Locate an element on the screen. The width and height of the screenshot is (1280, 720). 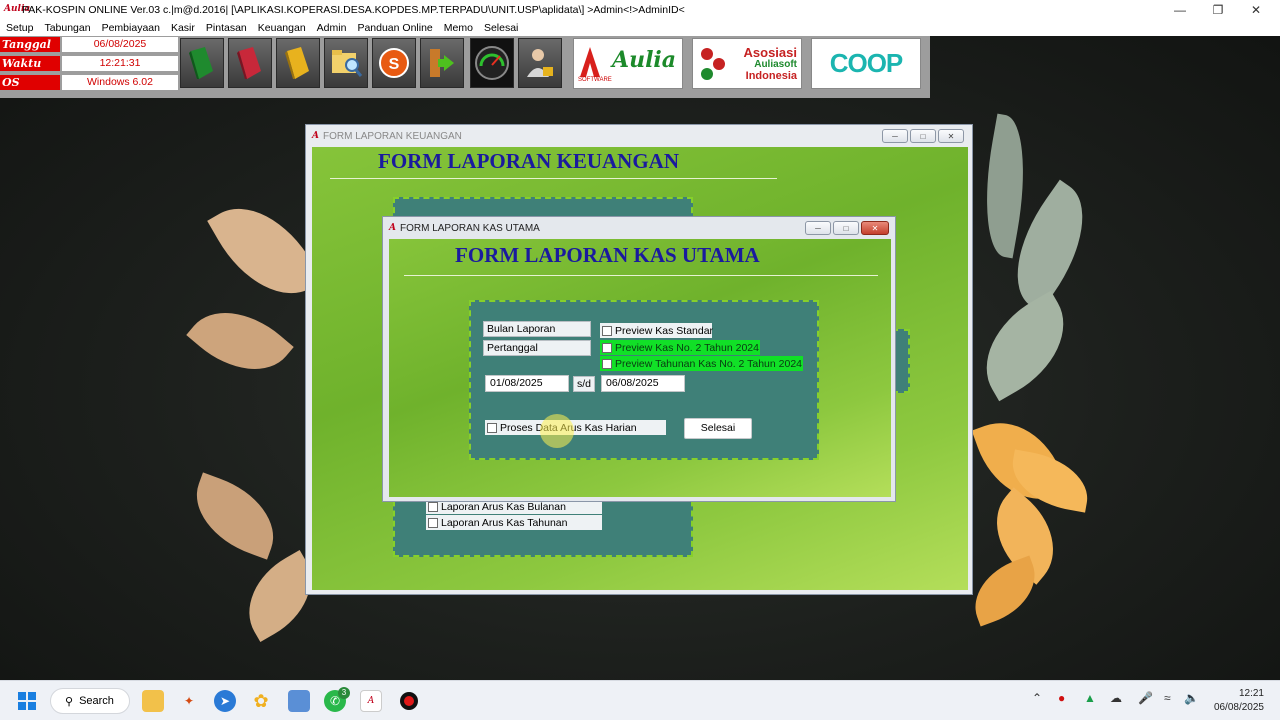
keuangan-heading: FORM LAPORAN KEUANGAN is located at coordinates (528, 161).